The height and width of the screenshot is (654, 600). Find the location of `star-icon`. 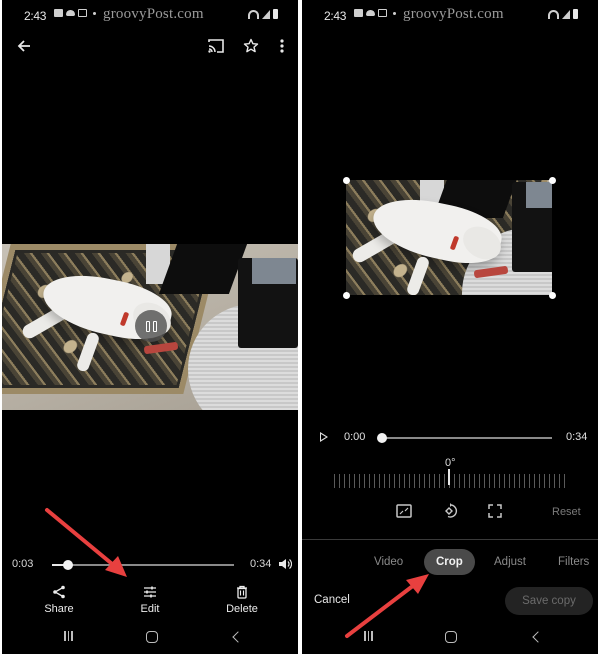

star-icon is located at coordinates (251, 45).